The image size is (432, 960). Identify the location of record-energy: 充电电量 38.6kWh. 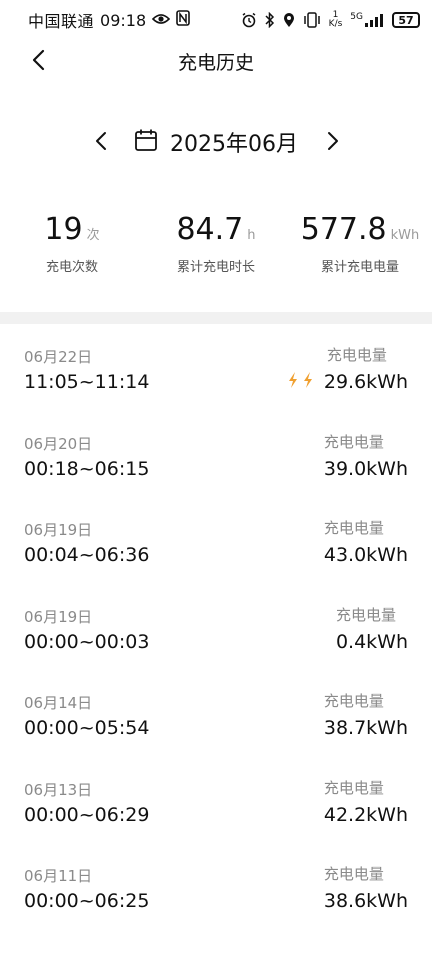
(366, 887).